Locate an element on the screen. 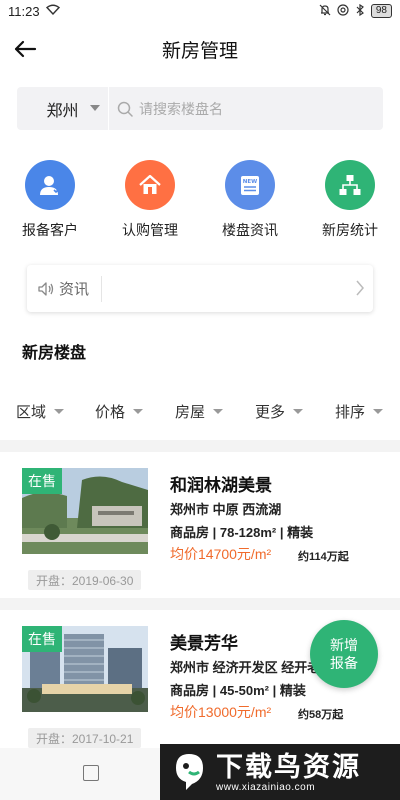 This screenshot has height=800, width=400. status-time: 11:23 is located at coordinates (24, 11).